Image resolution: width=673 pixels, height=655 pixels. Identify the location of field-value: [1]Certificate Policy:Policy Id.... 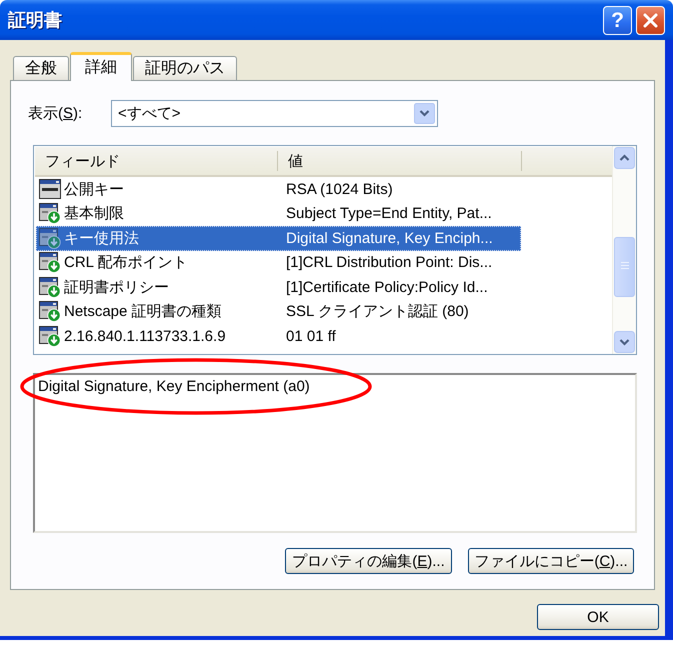
(387, 287).